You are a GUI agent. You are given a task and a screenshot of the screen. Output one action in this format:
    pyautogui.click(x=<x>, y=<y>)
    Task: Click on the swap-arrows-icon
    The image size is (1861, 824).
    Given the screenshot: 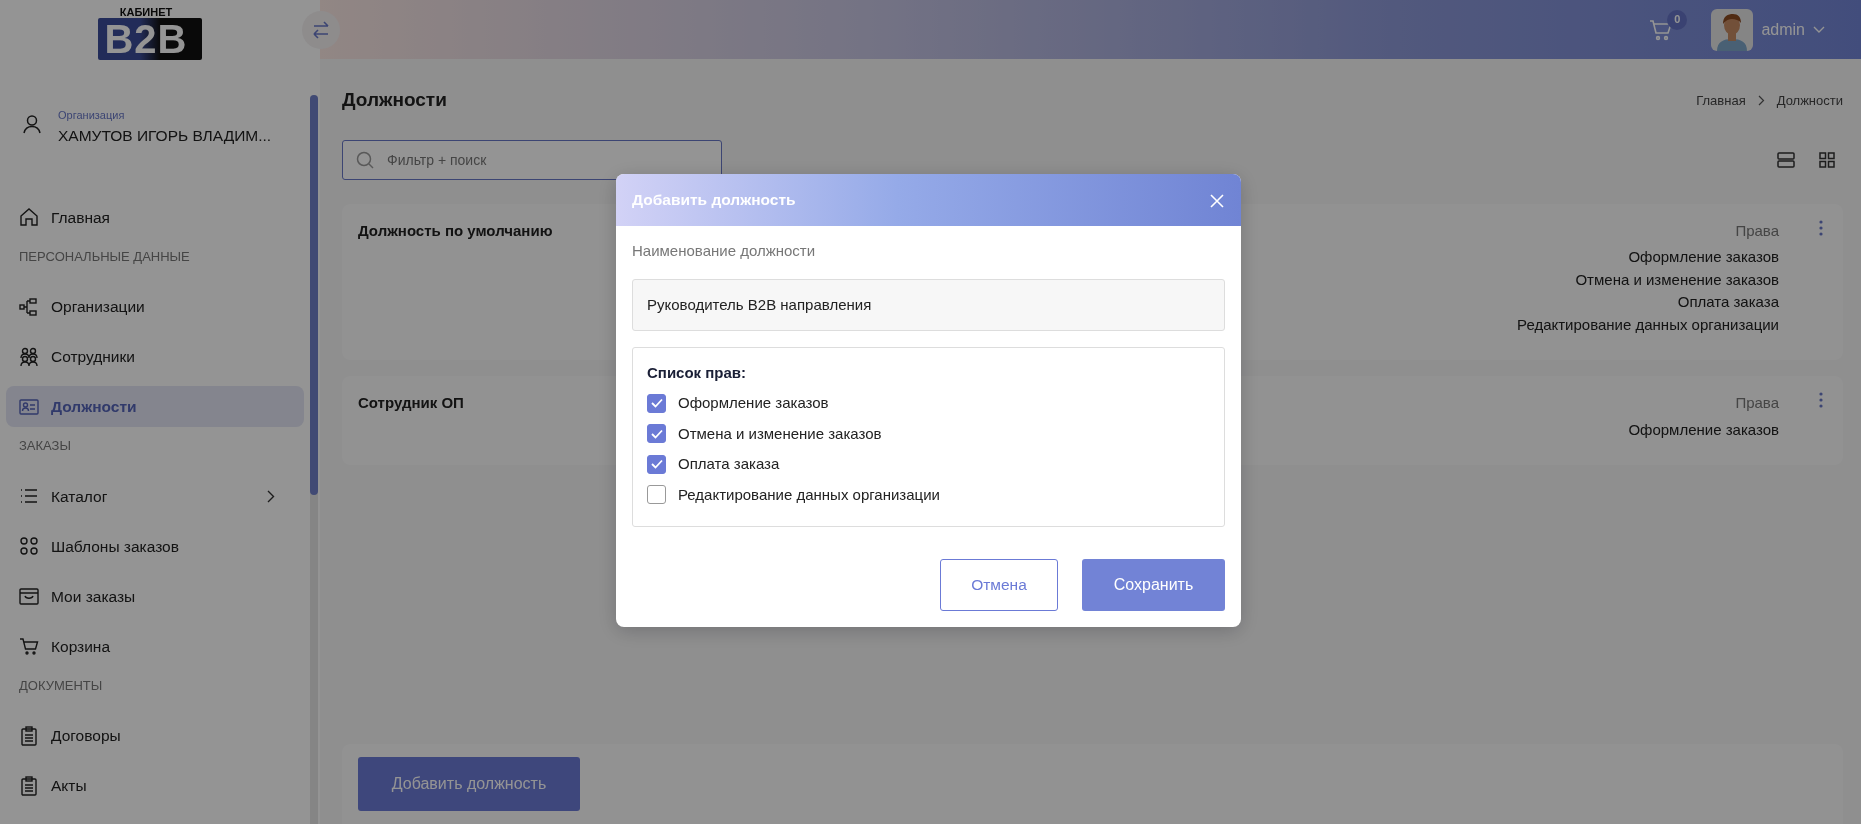 What is the action you would take?
    pyautogui.click(x=321, y=29)
    